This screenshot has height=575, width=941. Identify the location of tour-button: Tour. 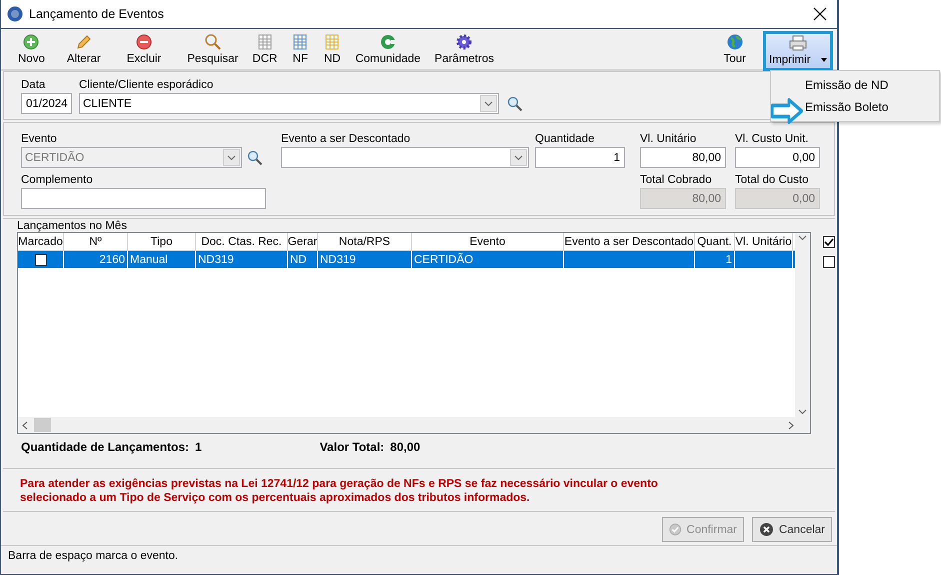
(734, 50).